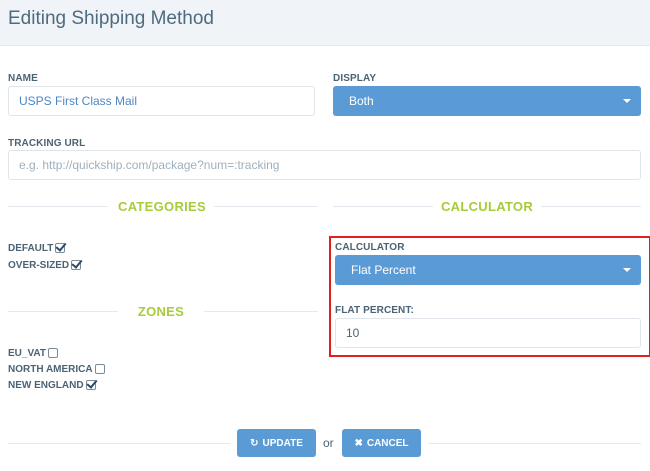 Image resolution: width=650 pixels, height=471 pixels. I want to click on close-icon: ✖, so click(358, 443).